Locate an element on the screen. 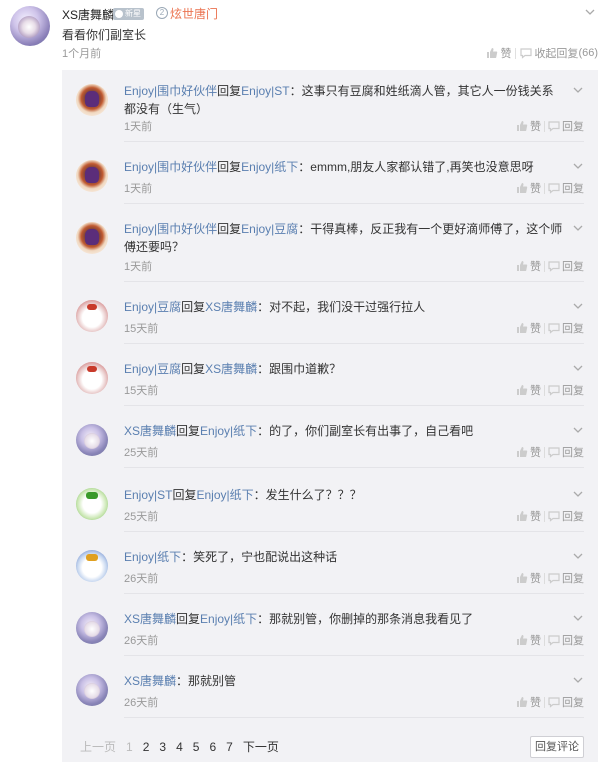  page-number-6: 6 is located at coordinates (212, 747).